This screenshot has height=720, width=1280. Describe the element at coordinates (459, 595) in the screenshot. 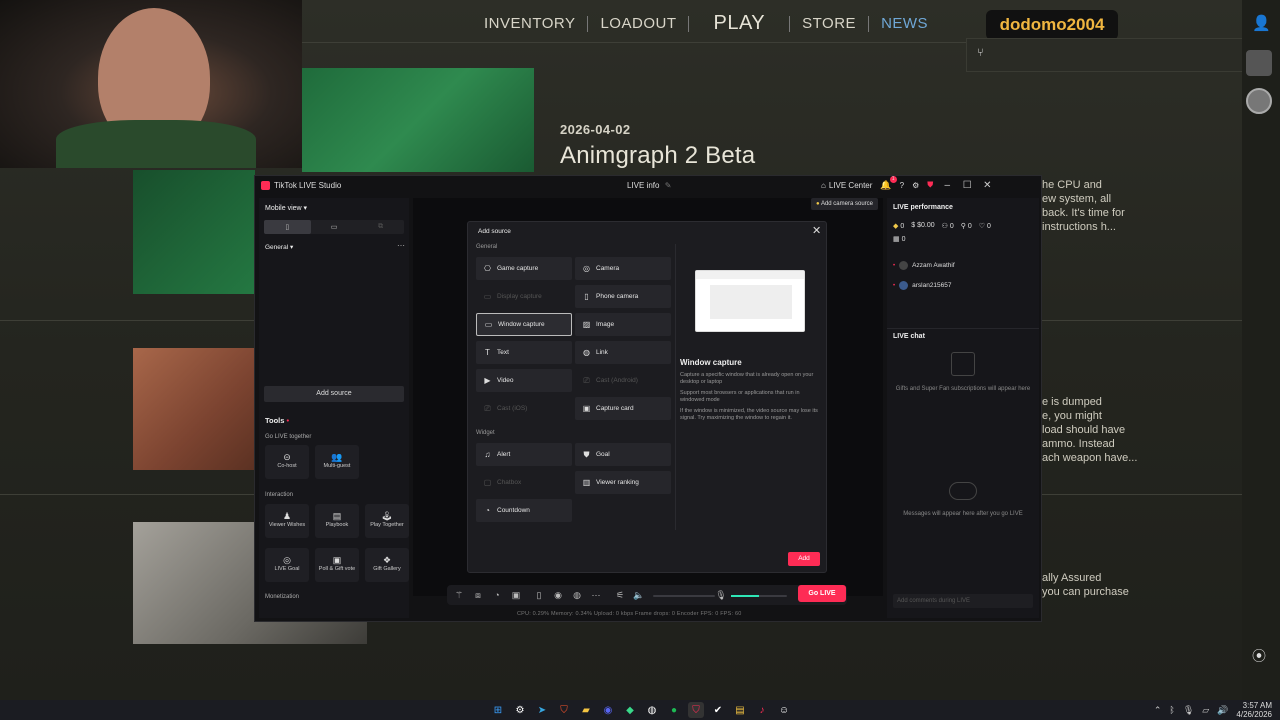

I see `magic-wand-icon: ⚚` at that location.